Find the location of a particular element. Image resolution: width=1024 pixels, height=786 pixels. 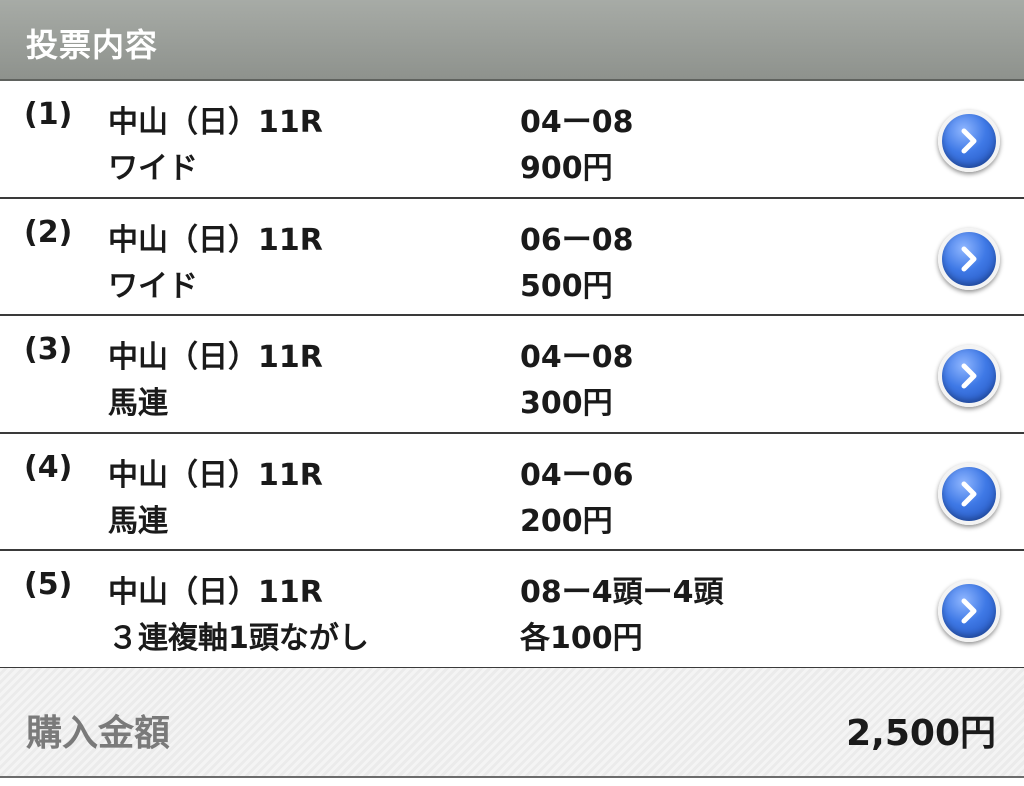

bet-index: (4) is located at coordinates (48, 467).